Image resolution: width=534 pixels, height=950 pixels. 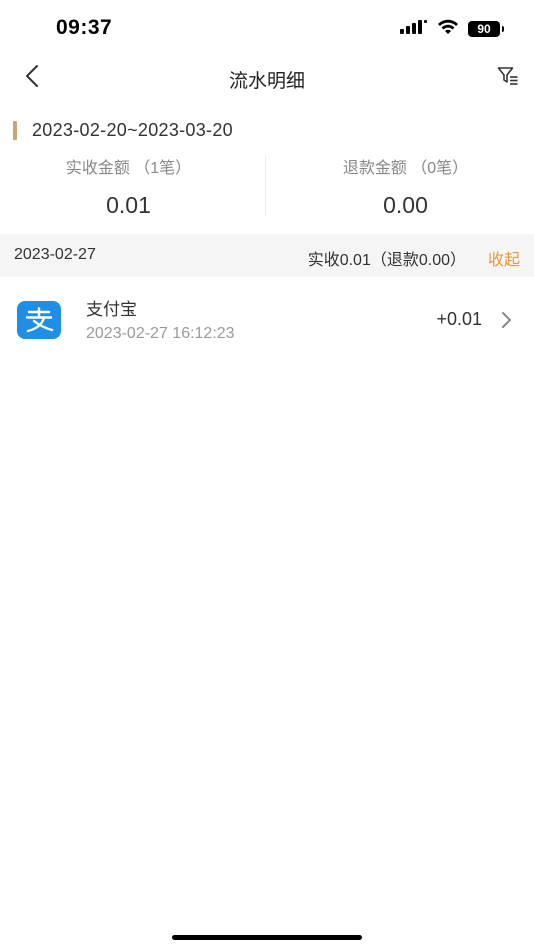 What do you see at coordinates (267, 28) in the screenshot?
I see `status-bar: 09:37 90` at bounding box center [267, 28].